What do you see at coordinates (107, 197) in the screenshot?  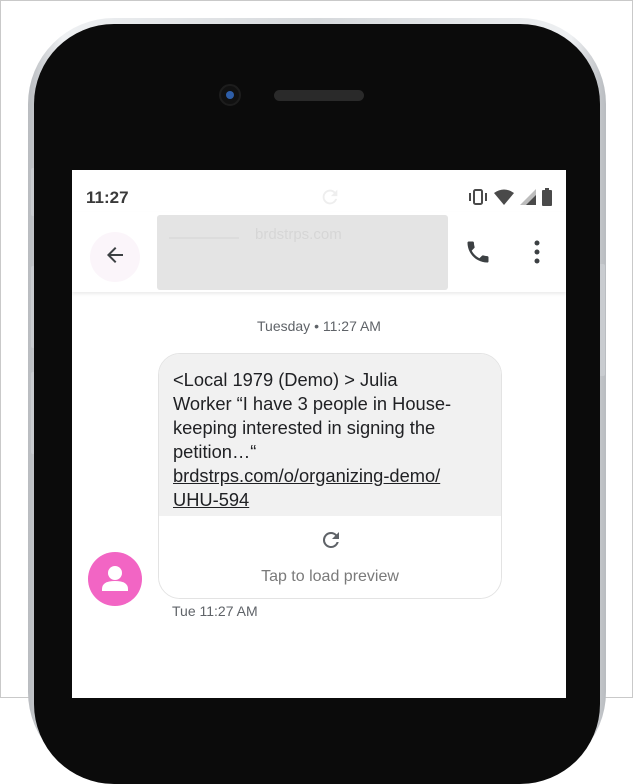 I see `status-time: 11:27` at bounding box center [107, 197].